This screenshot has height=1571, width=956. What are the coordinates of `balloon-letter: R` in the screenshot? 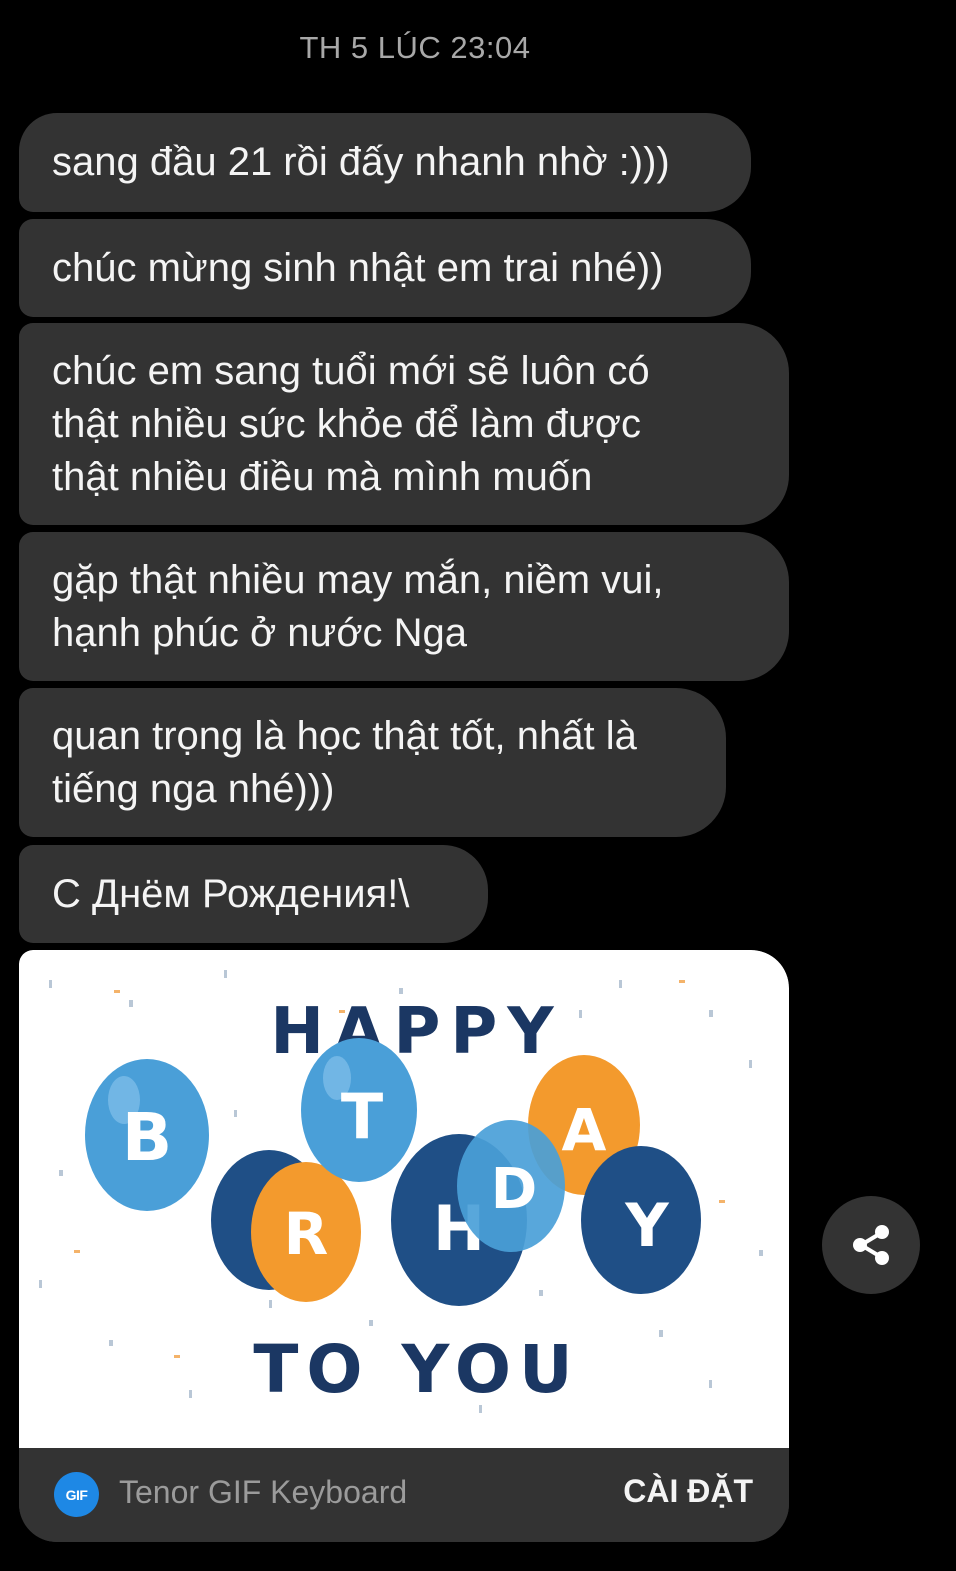 It's located at (306, 1234).